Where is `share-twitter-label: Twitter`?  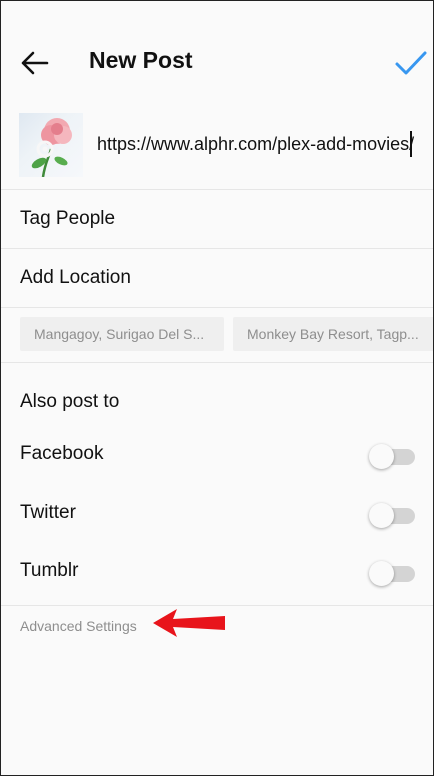 share-twitter-label: Twitter is located at coordinates (48, 512).